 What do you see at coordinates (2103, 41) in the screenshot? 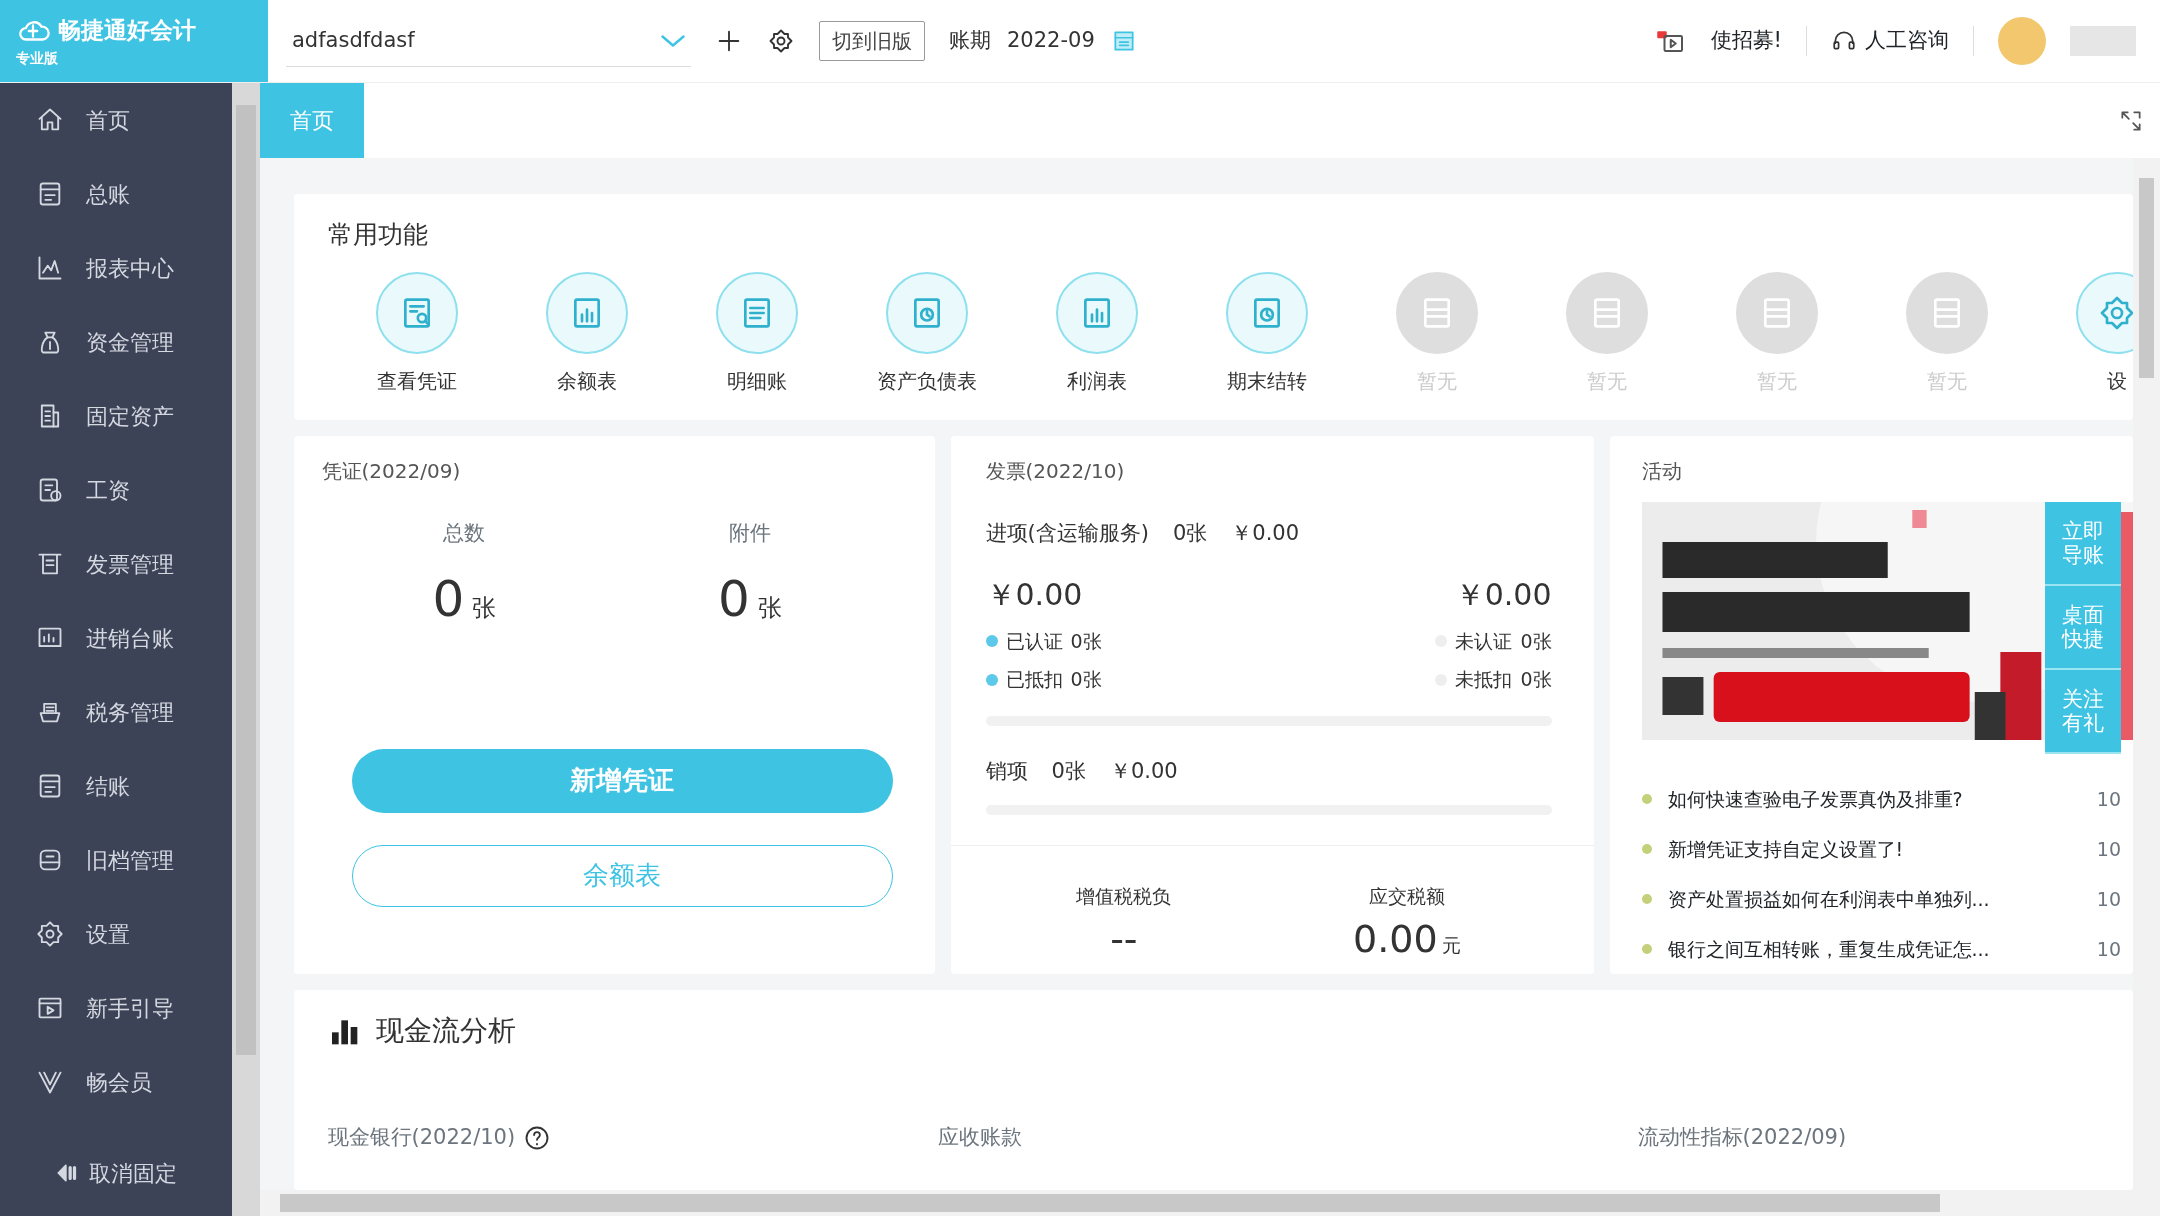
I see `name-mask` at bounding box center [2103, 41].